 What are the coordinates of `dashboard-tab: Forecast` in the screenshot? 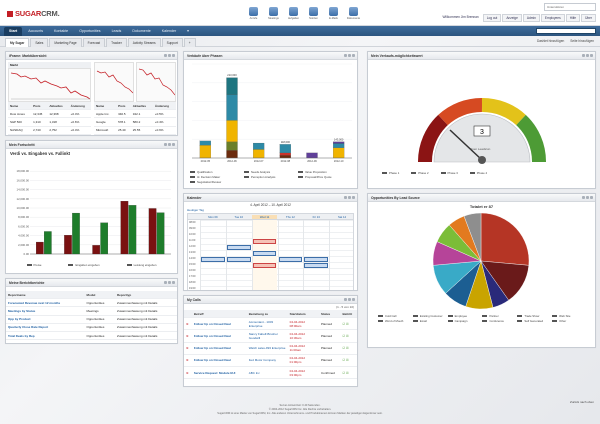 It's located at (94, 42).